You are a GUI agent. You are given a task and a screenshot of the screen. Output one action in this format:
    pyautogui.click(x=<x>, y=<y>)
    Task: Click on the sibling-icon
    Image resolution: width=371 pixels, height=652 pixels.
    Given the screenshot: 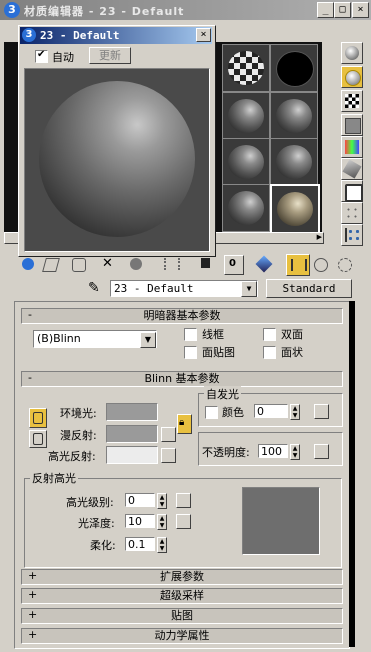 What is the action you would take?
    pyautogui.click(x=345, y=265)
    